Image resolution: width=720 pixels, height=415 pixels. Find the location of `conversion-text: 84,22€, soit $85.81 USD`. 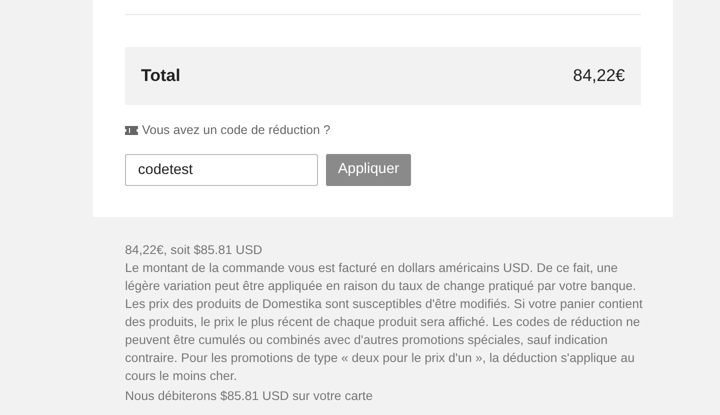

conversion-text: 84,22€, soit $85.81 USD is located at coordinates (194, 250).